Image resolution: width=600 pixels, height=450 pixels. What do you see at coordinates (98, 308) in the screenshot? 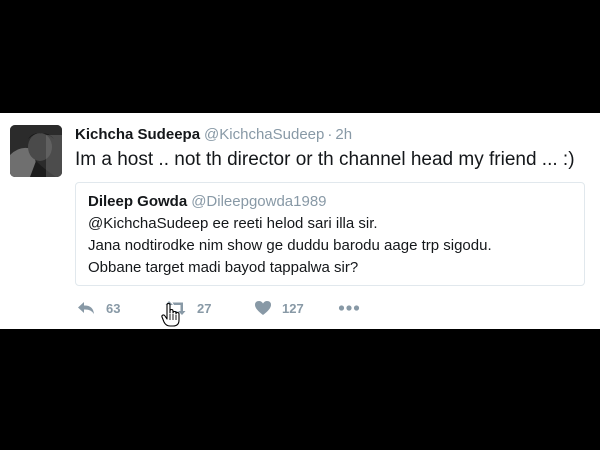
I see `reply-button: 63` at bounding box center [98, 308].